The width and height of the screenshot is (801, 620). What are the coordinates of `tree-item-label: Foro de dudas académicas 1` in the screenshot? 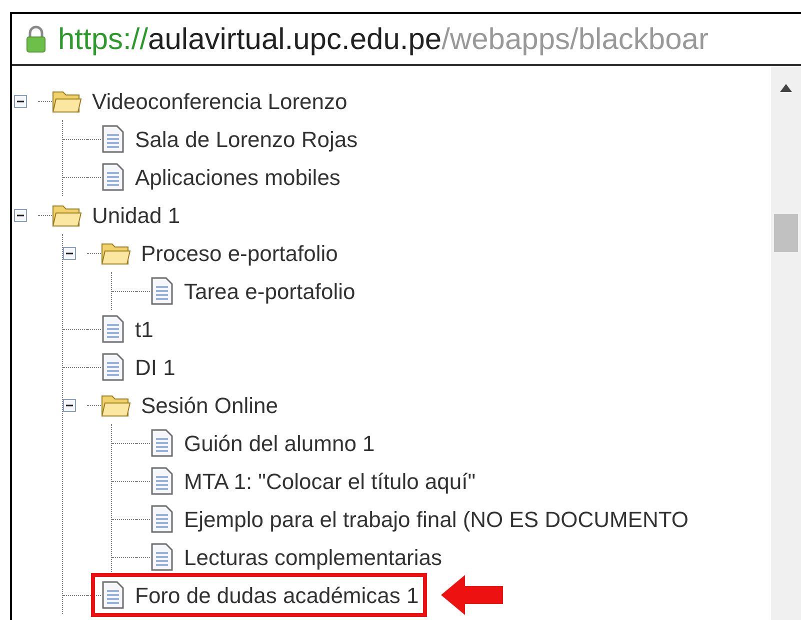 It's located at (277, 595).